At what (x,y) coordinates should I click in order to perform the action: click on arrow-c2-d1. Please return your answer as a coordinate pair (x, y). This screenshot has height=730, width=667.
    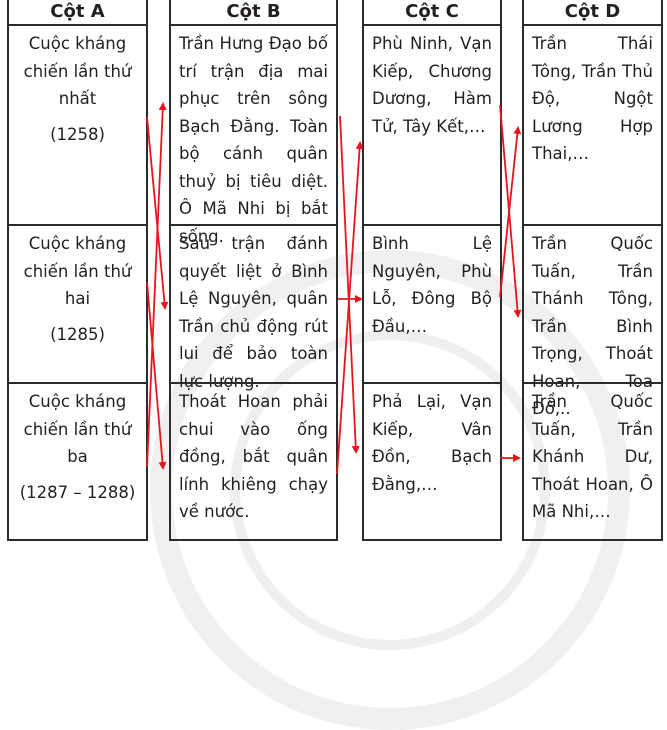
    Looking at the image, I should click on (510, 212).